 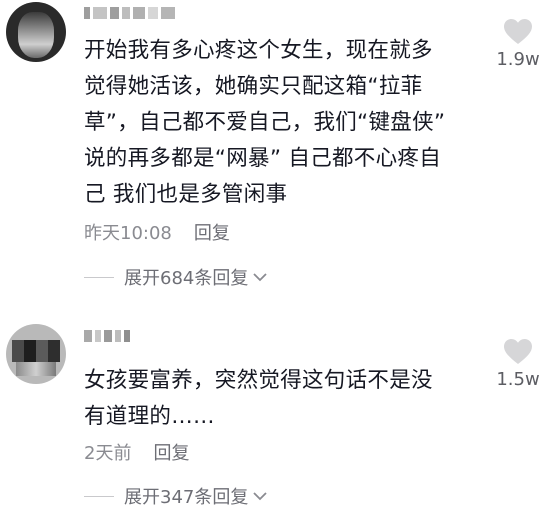 What do you see at coordinates (518, 59) in the screenshot?
I see `like-count: 1.9w` at bounding box center [518, 59].